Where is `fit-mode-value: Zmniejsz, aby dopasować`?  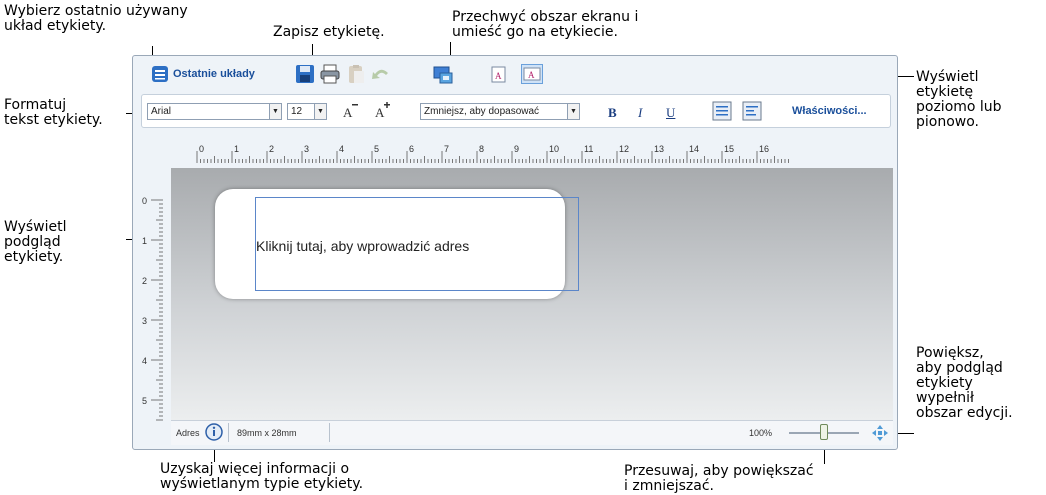
fit-mode-value: Zmniejsz, aby dopasować is located at coordinates (482, 111).